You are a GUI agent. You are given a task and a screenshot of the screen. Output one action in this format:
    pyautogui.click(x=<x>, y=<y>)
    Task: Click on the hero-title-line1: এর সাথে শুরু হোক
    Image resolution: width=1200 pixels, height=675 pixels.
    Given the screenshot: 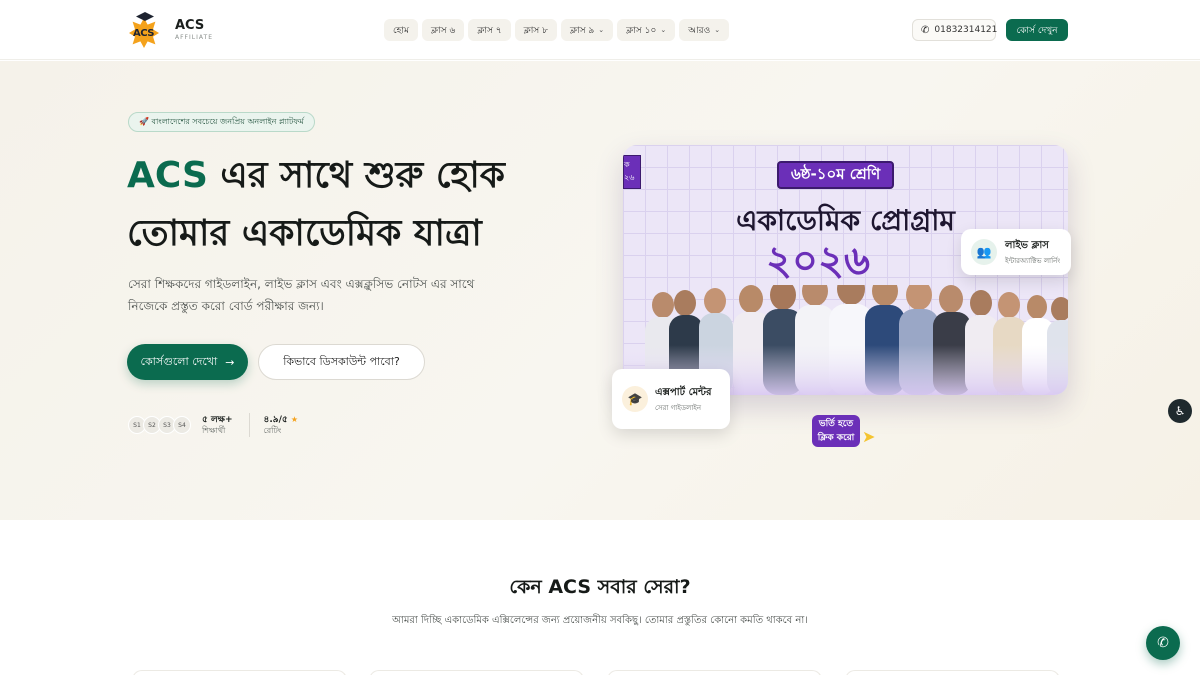 What is the action you would take?
    pyautogui.click(x=356, y=175)
    